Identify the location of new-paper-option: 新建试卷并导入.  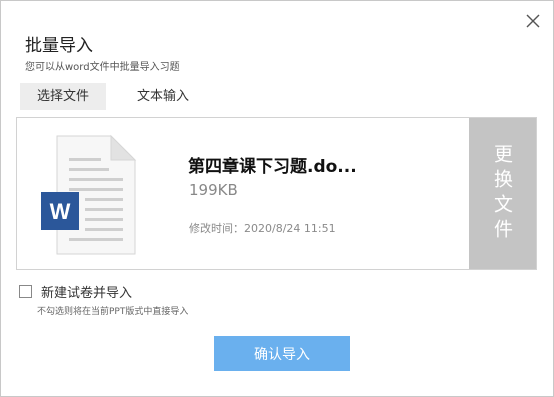
(75, 291).